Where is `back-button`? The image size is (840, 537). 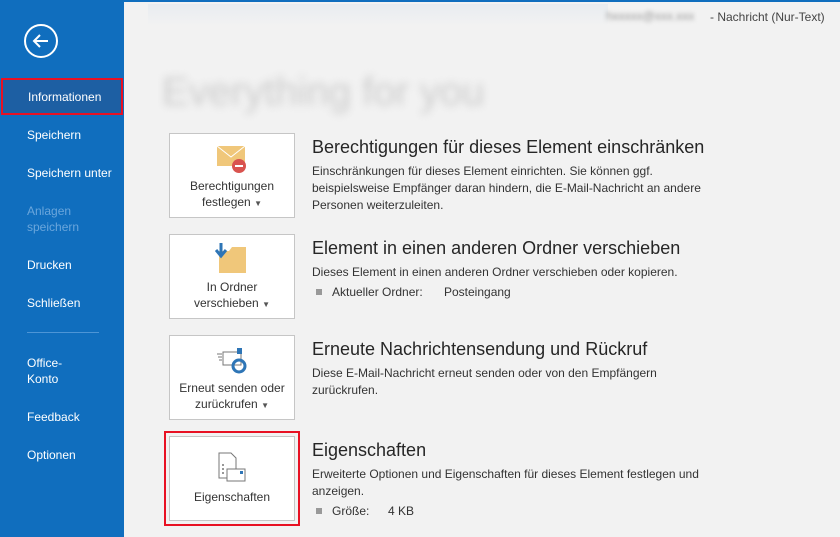 back-button is located at coordinates (41, 41).